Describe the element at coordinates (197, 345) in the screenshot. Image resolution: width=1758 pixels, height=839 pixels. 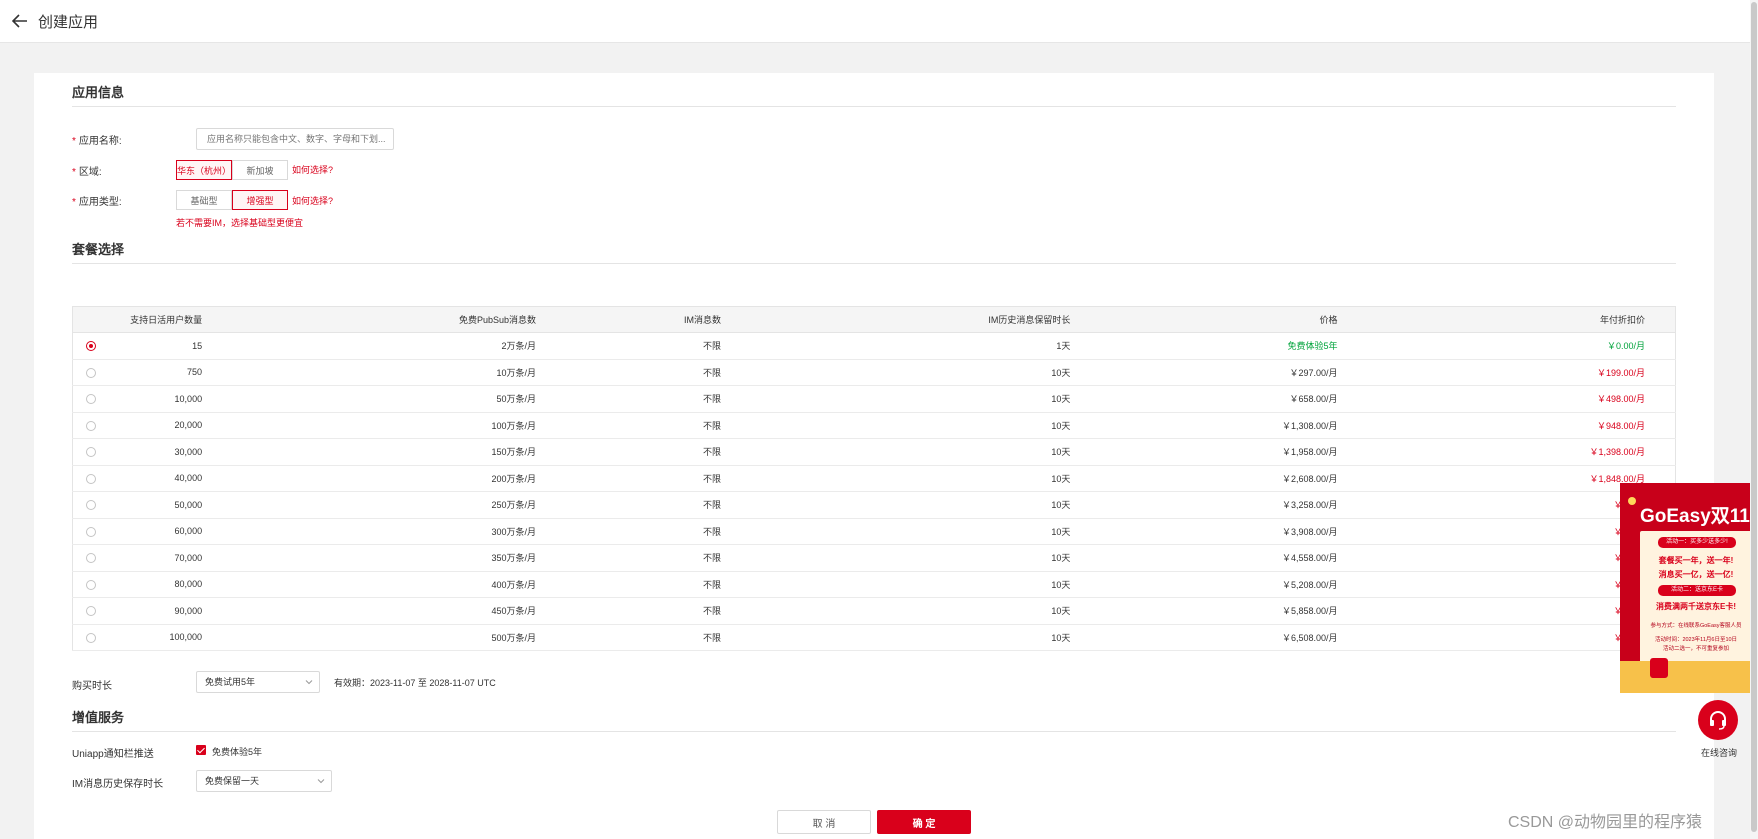
I see `cell-users: 15` at that location.